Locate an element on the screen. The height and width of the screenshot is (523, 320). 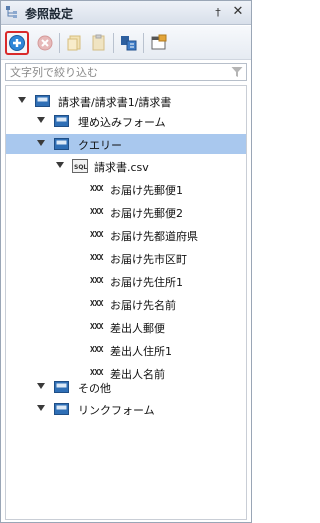
reference-tree-icon is located at coordinates (11, 12).